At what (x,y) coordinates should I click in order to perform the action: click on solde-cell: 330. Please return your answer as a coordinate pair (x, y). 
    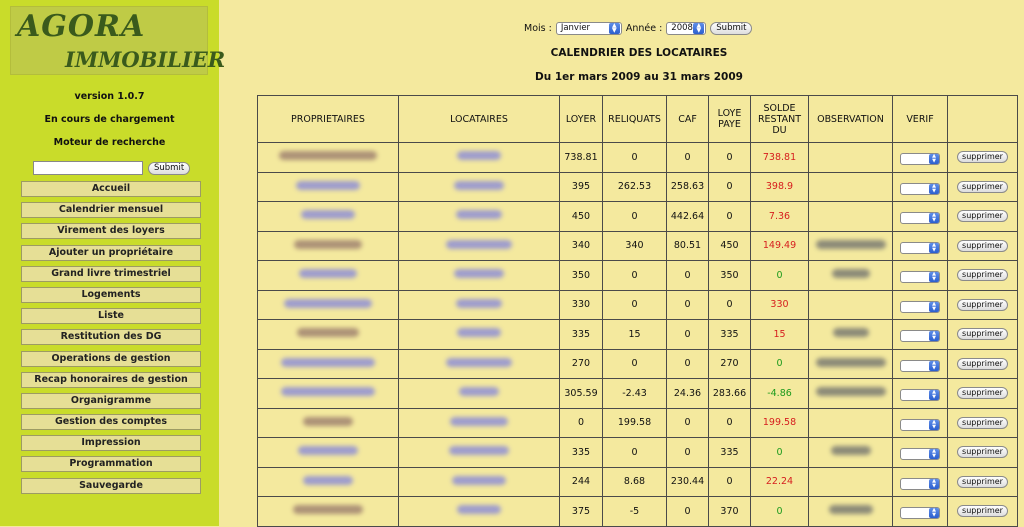
    Looking at the image, I should click on (779, 304).